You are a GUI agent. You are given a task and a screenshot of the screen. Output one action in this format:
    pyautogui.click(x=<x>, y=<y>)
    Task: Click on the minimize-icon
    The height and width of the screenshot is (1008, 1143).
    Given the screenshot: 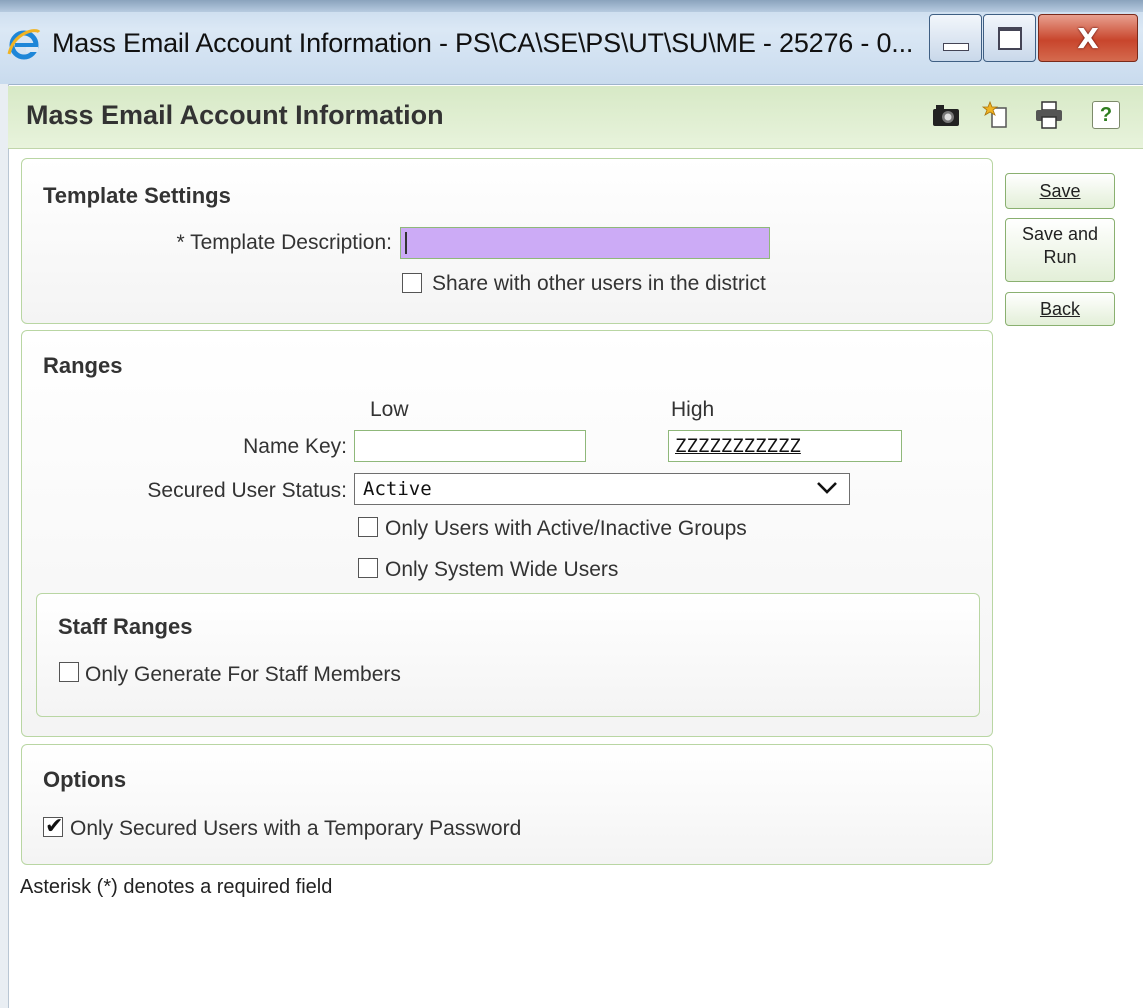 What is the action you would take?
    pyautogui.click(x=955, y=47)
    